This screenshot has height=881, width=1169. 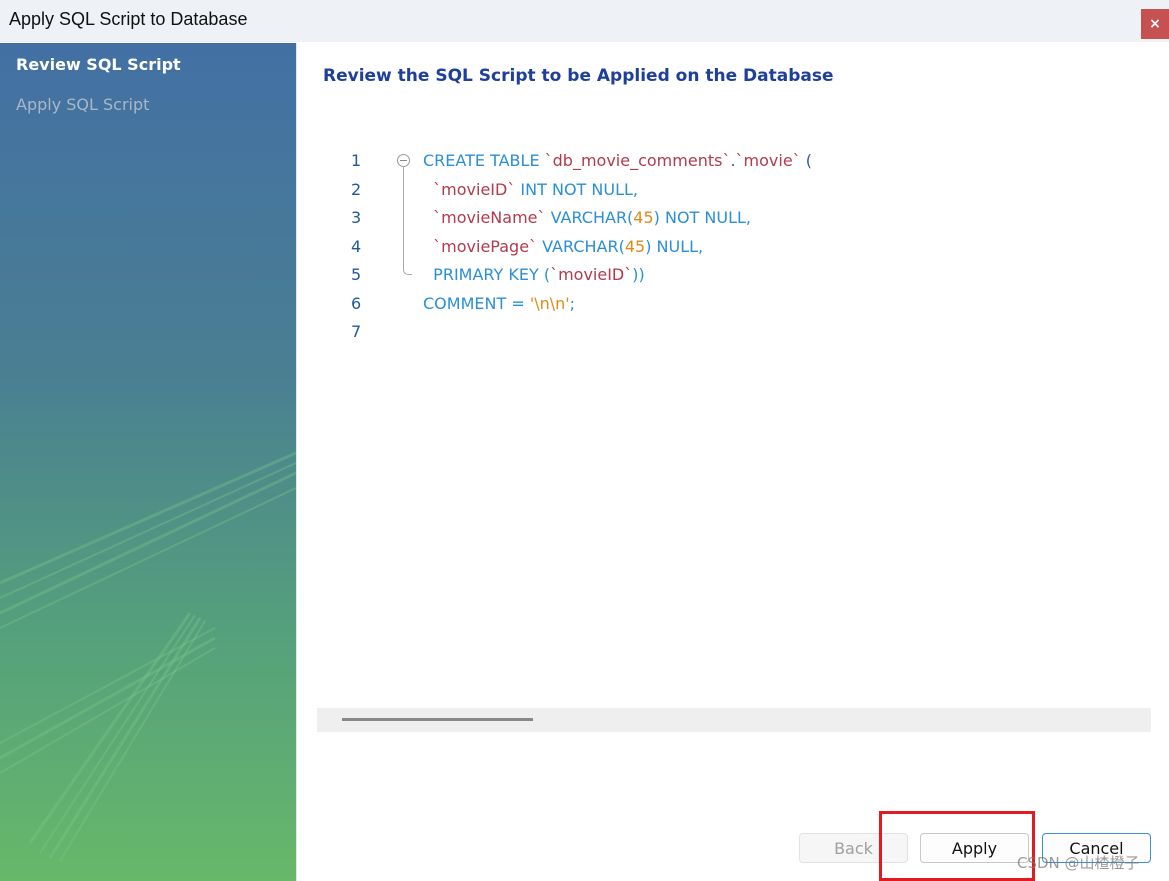 I want to click on code-token: INT NOT NULL,, so click(x=576, y=189).